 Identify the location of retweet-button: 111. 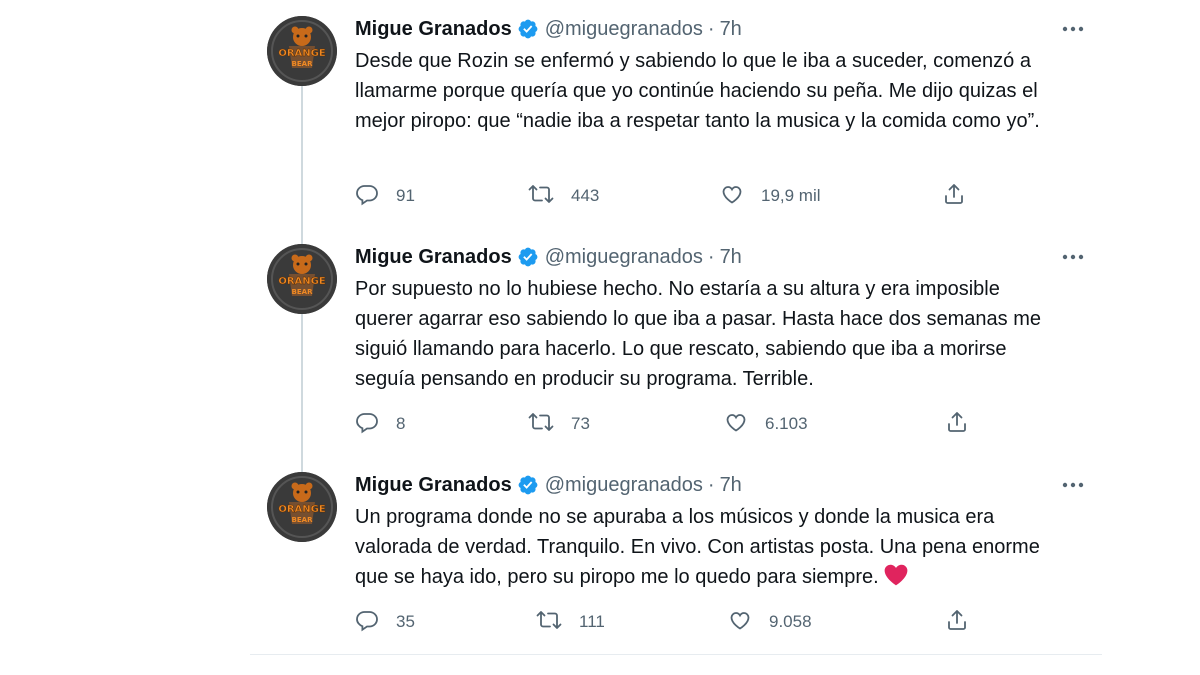
(570, 622).